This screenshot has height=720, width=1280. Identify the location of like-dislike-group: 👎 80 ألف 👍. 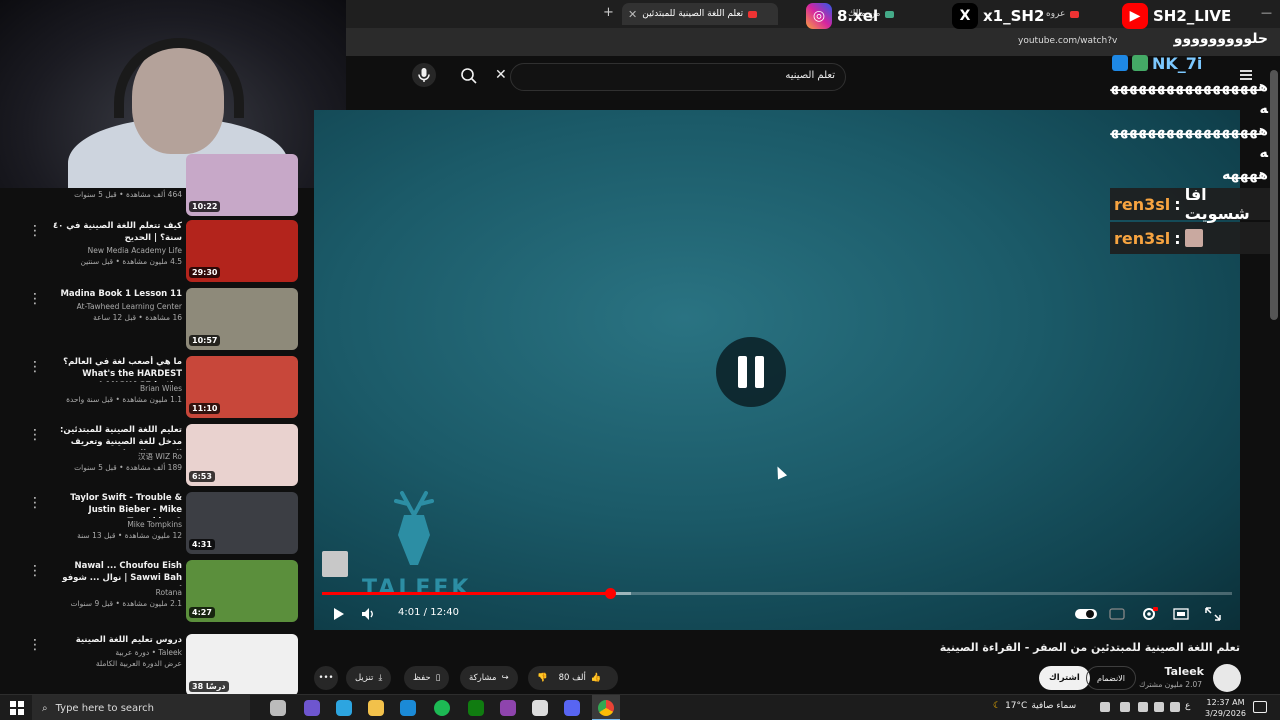
(573, 678).